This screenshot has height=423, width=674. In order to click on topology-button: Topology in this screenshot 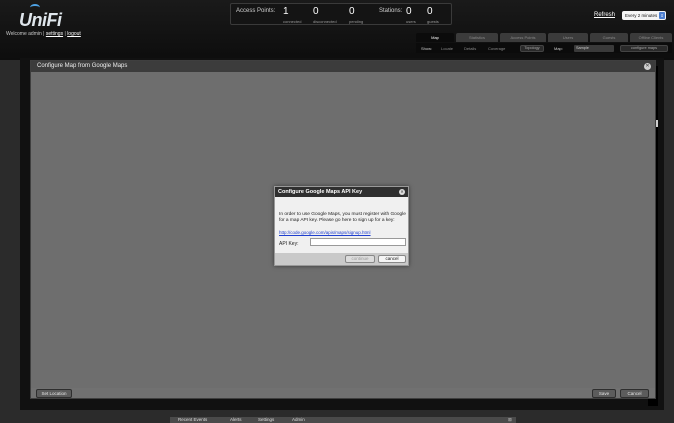, I will do `click(532, 48)`.